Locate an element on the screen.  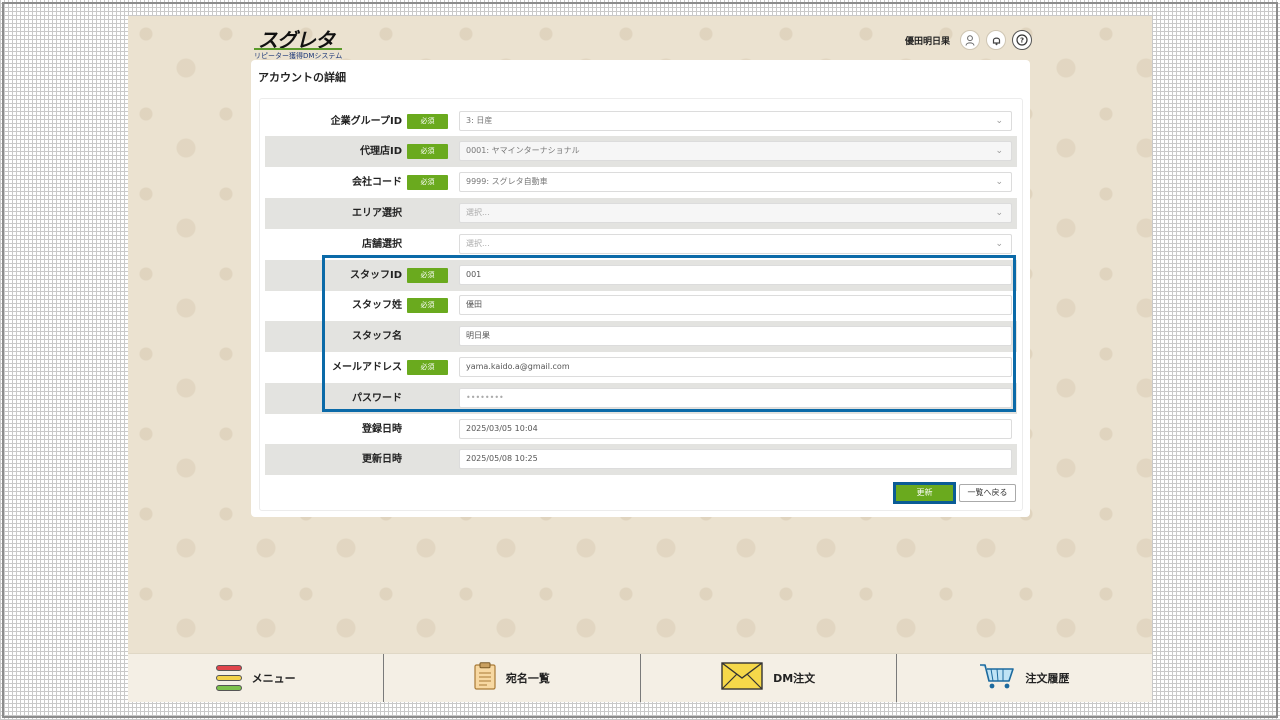
form-row-staff-last-name: スタッフ姓 必須 優田 is located at coordinates (641, 305).